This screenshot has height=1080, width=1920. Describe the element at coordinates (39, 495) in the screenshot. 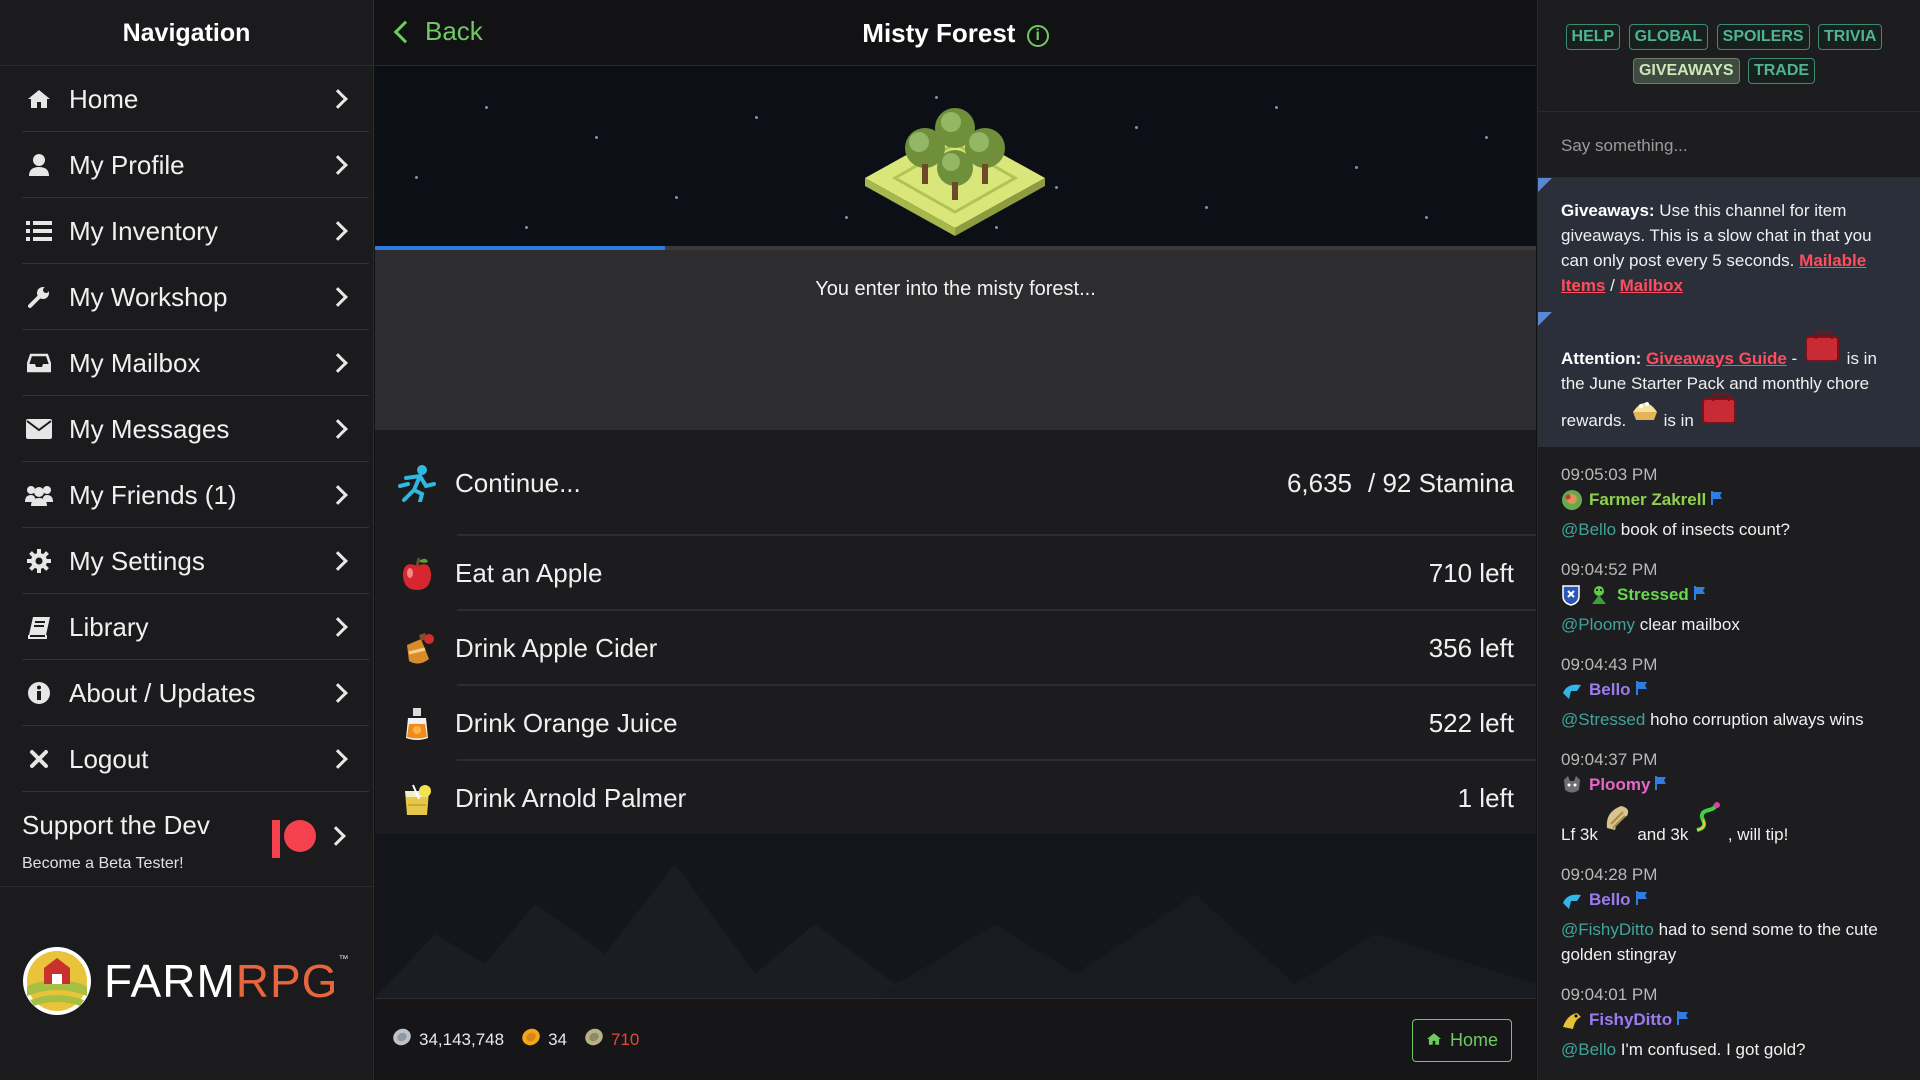

I see `users-icon` at that location.